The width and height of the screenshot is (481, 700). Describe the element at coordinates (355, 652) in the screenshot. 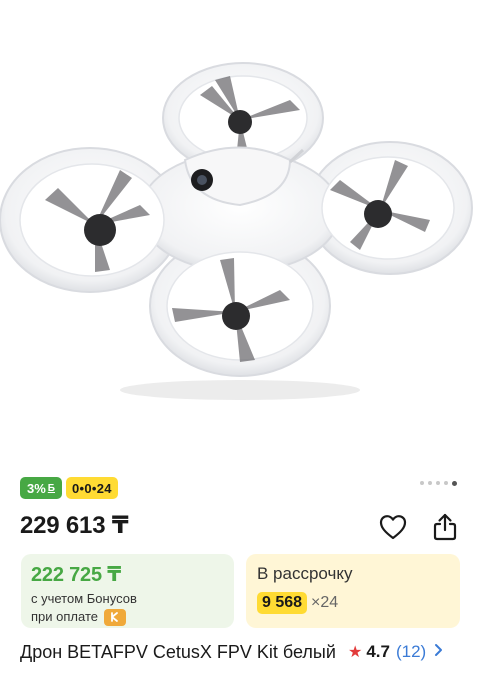

I see `star-icon: ★` at that location.